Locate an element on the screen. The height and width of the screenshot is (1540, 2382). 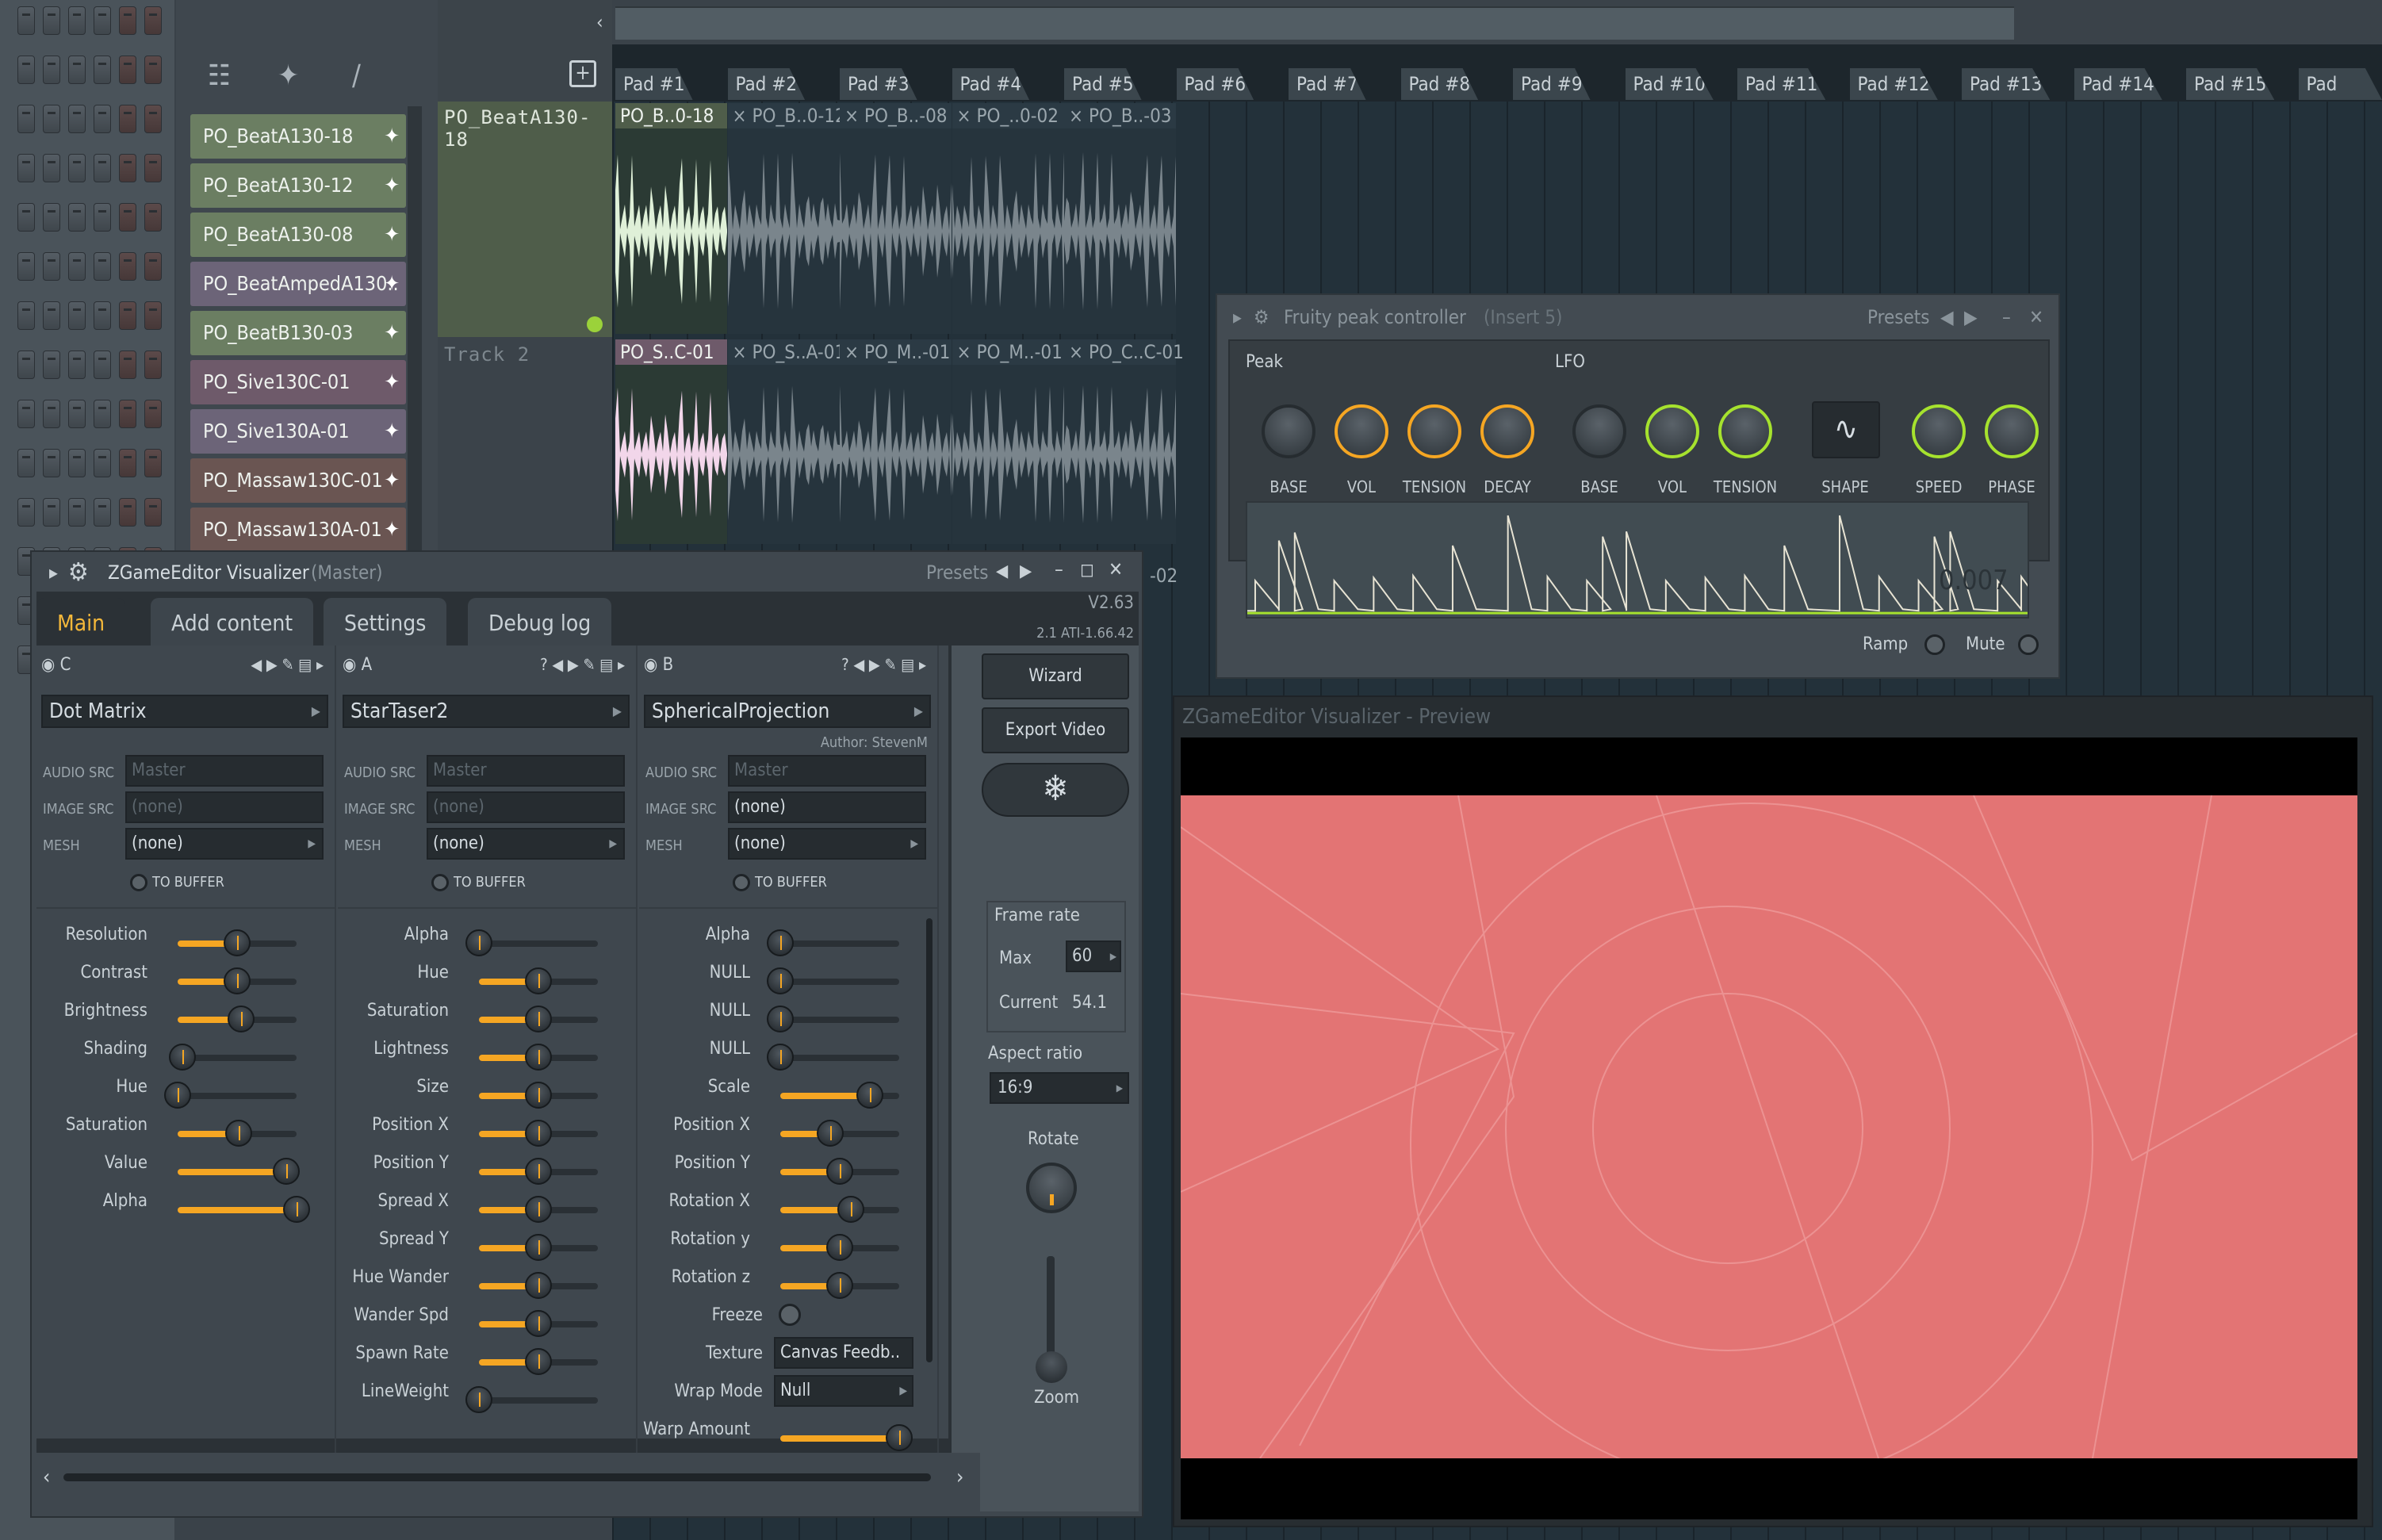
close-icon: ✕ is located at coordinates (1116, 569).